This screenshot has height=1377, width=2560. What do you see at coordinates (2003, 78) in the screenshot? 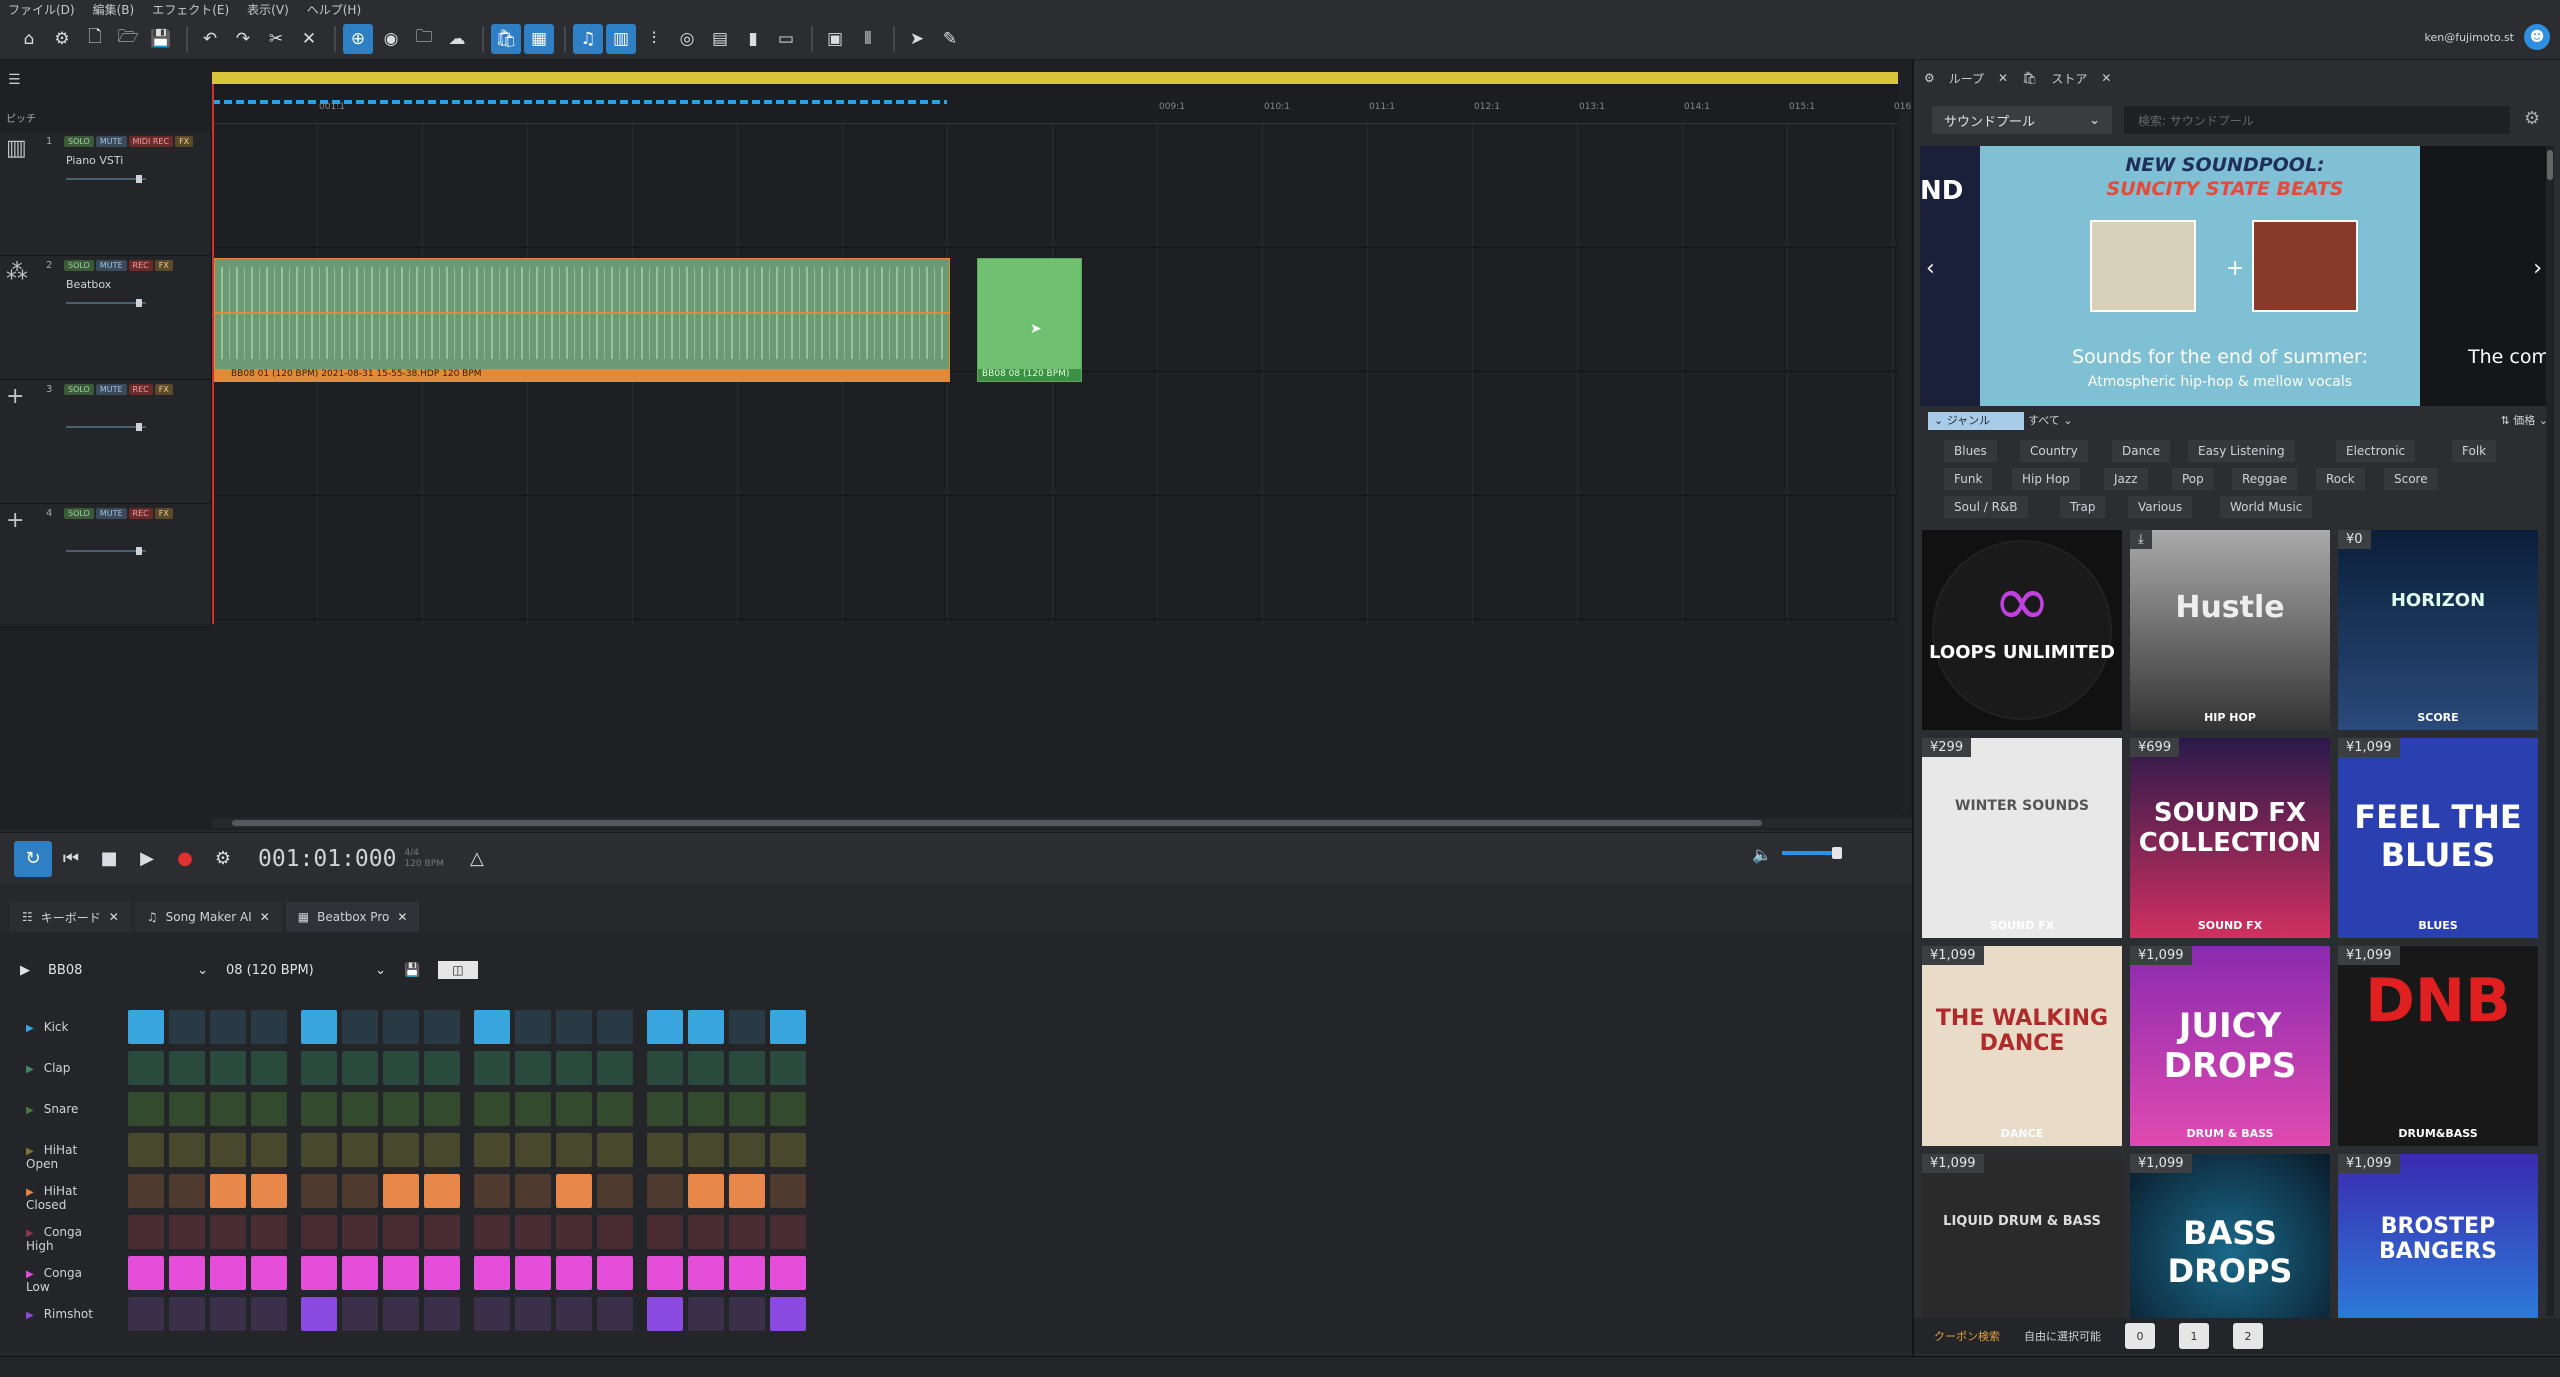
I see `close-icon: ✕` at bounding box center [2003, 78].